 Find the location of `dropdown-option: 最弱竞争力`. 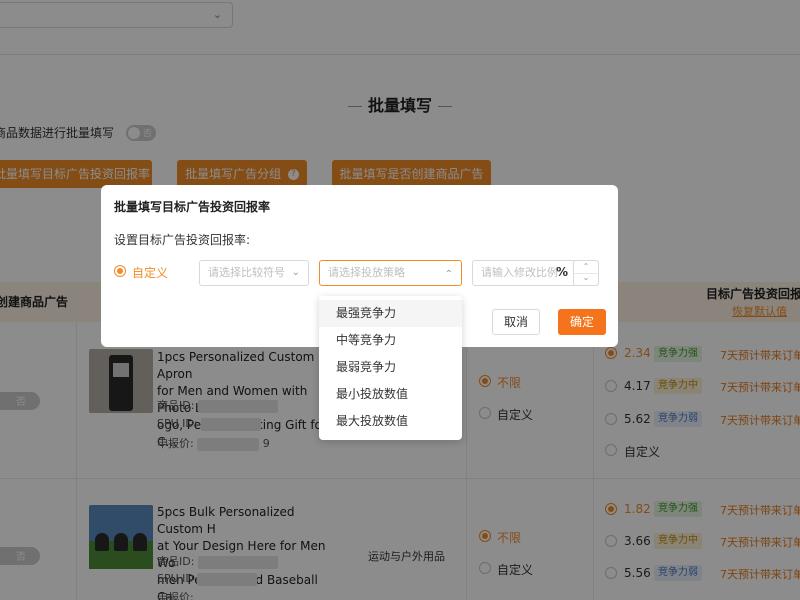

dropdown-option: 最弱竞争力 is located at coordinates (390, 367).